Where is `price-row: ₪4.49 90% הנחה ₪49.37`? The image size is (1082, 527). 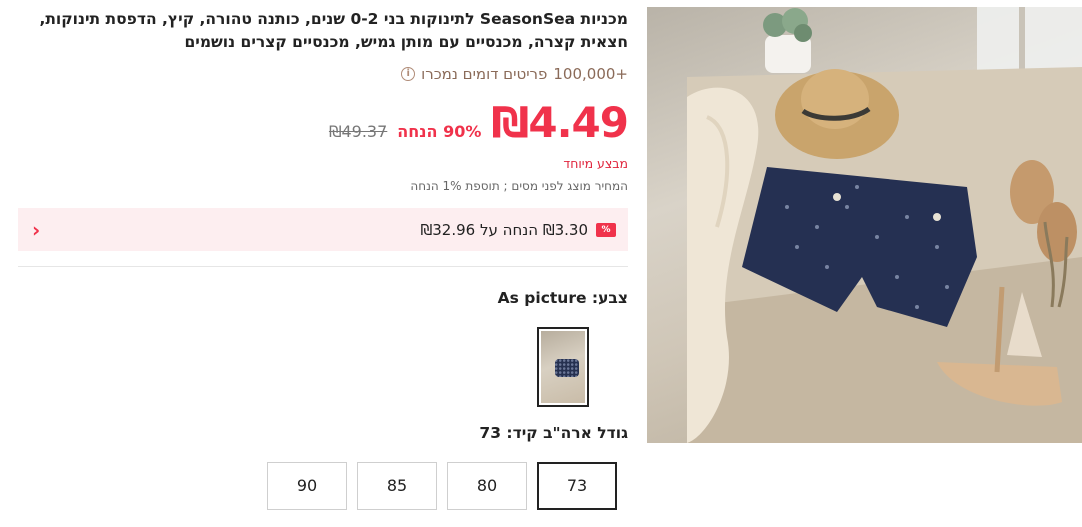 price-row: ₪4.49 90% הנחה ₪49.37 is located at coordinates (478, 122).